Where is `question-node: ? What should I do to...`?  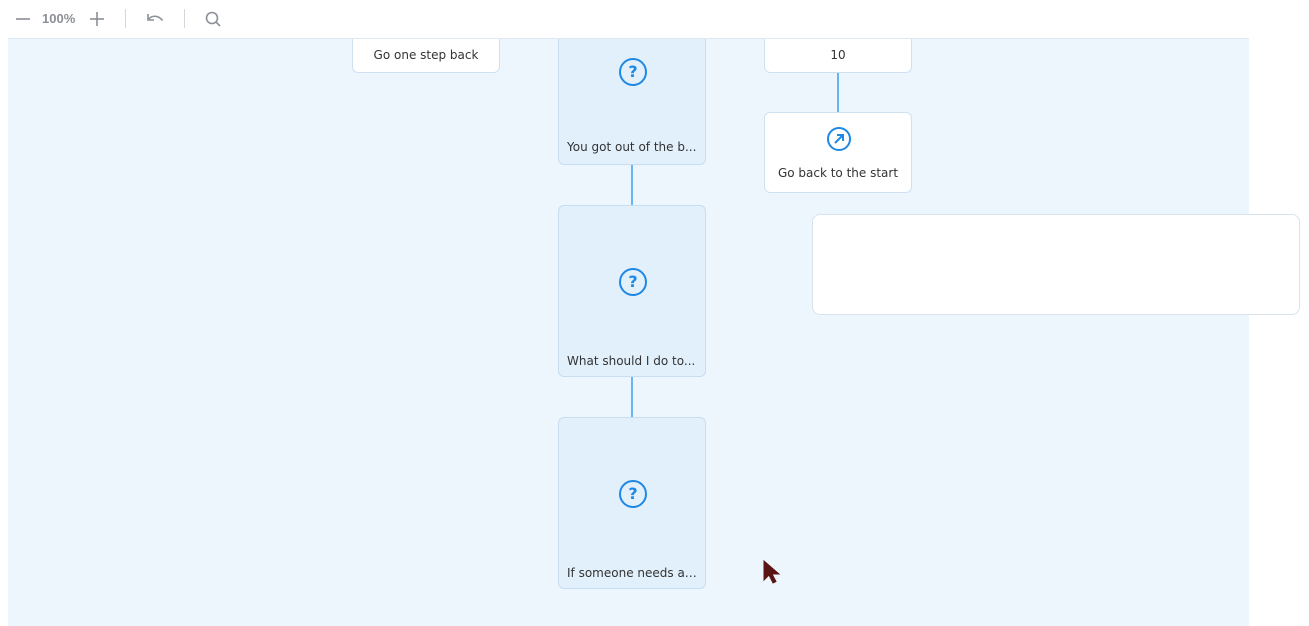 question-node: ? What should I do to... is located at coordinates (632, 291).